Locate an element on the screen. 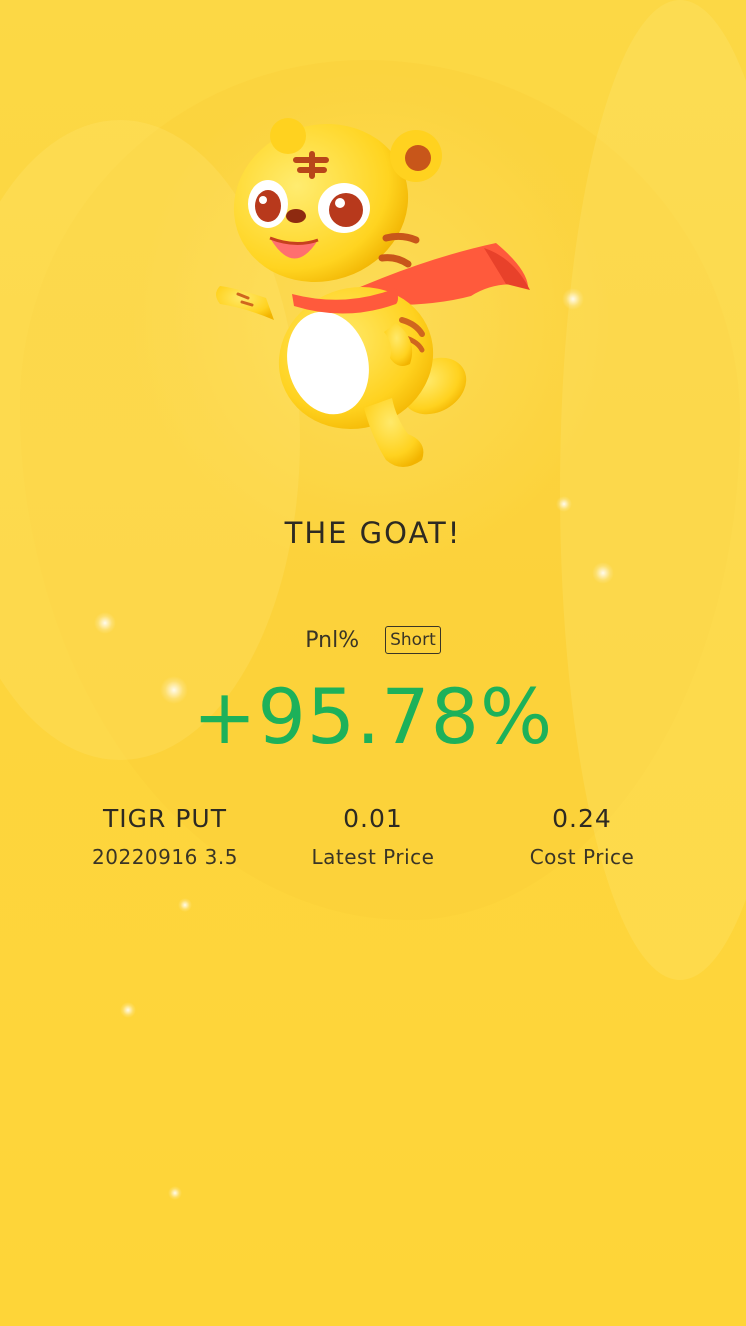 This screenshot has height=1326, width=746. cost-price: 0.24 Cost Price is located at coordinates (582, 836).